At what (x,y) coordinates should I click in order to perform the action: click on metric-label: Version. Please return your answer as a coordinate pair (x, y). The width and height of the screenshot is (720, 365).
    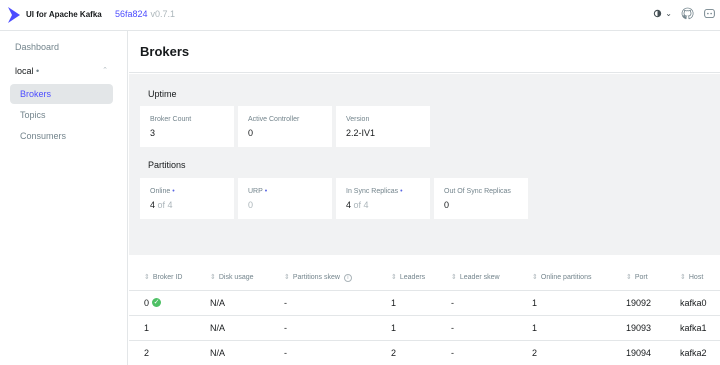
    Looking at the image, I should click on (358, 119).